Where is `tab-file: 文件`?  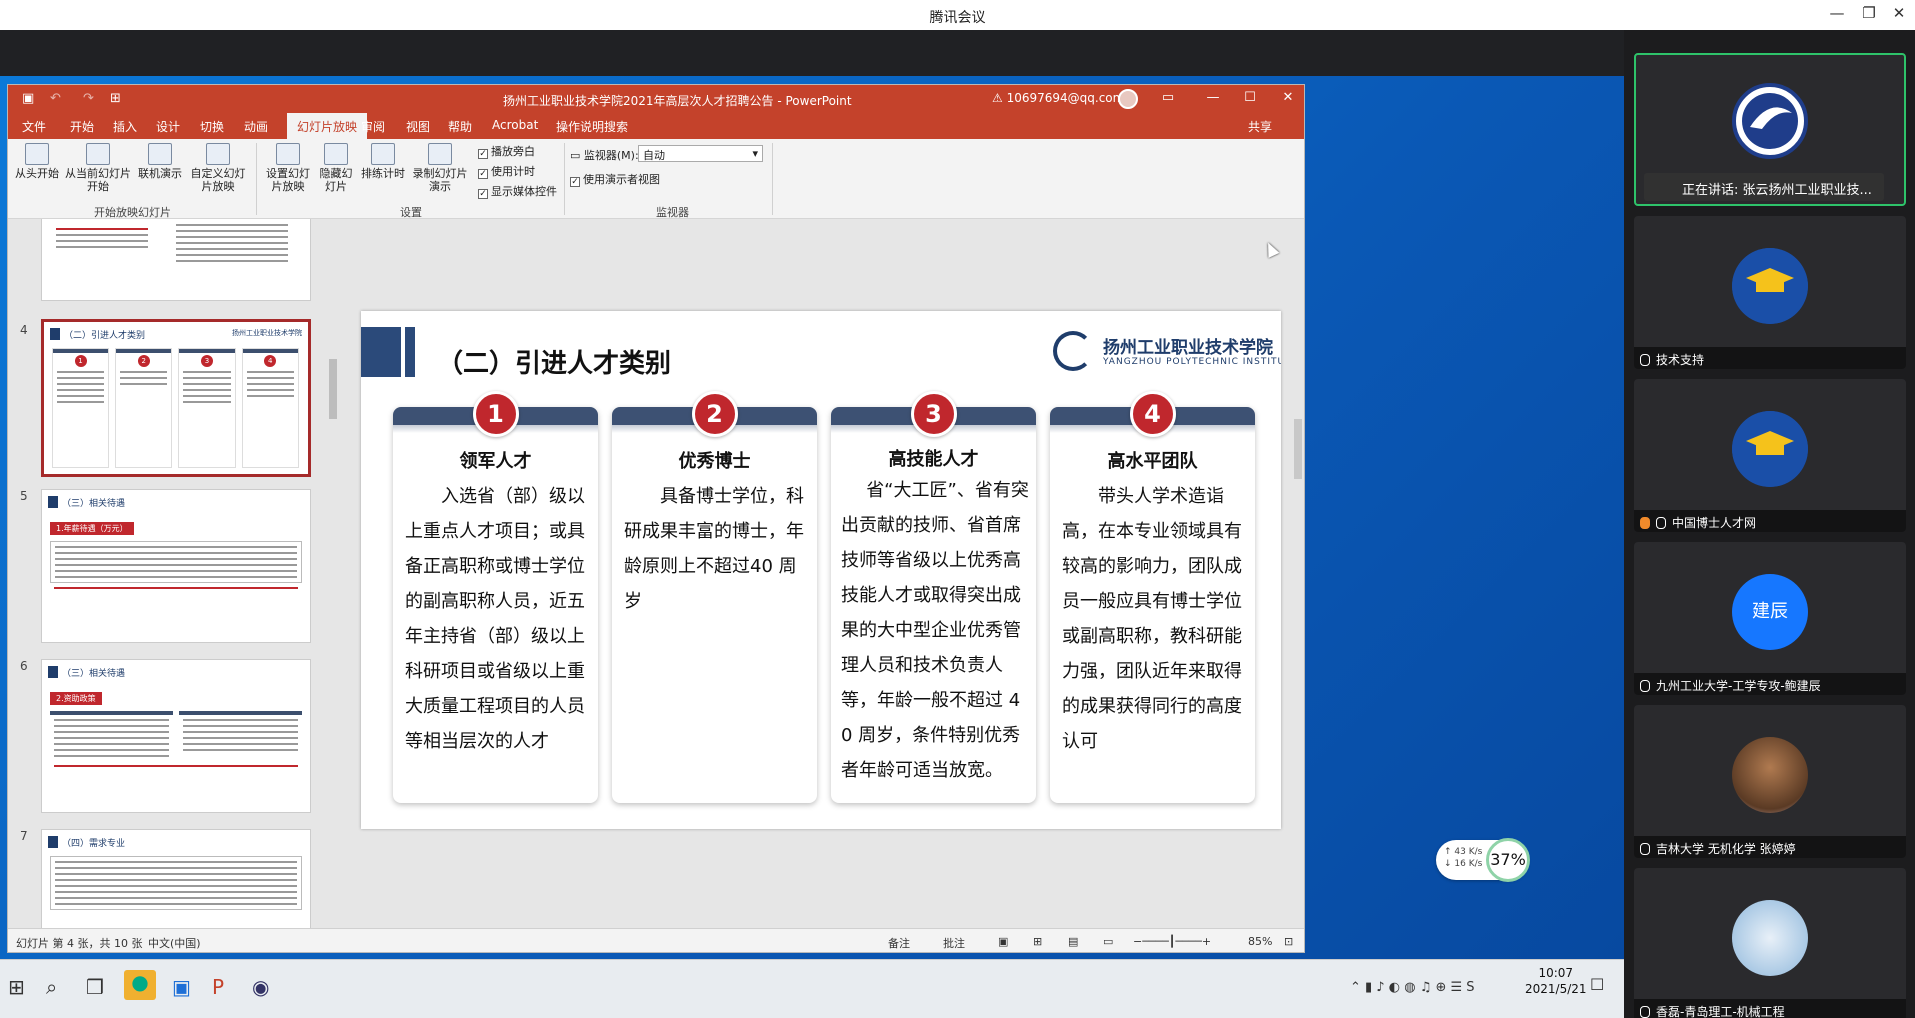 tab-file: 文件 is located at coordinates (34, 126).